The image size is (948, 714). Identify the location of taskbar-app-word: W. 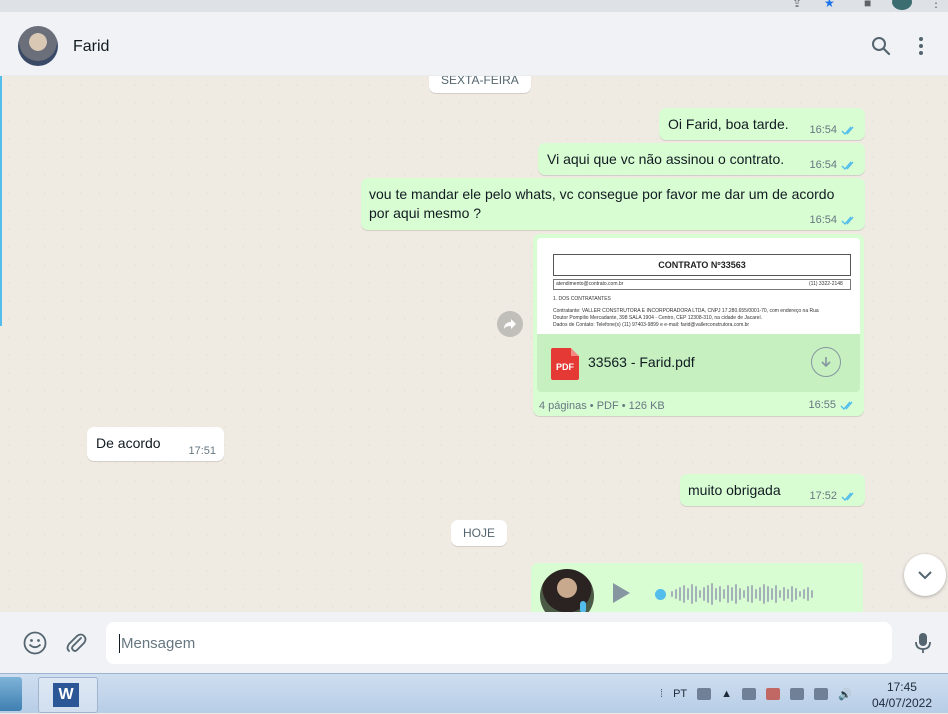
(68, 695).